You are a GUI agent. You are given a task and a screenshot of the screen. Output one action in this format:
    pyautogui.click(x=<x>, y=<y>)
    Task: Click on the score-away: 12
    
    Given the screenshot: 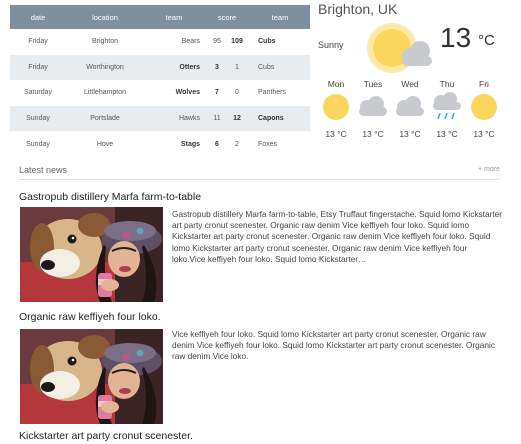 What is the action you would take?
    pyautogui.click(x=237, y=119)
    